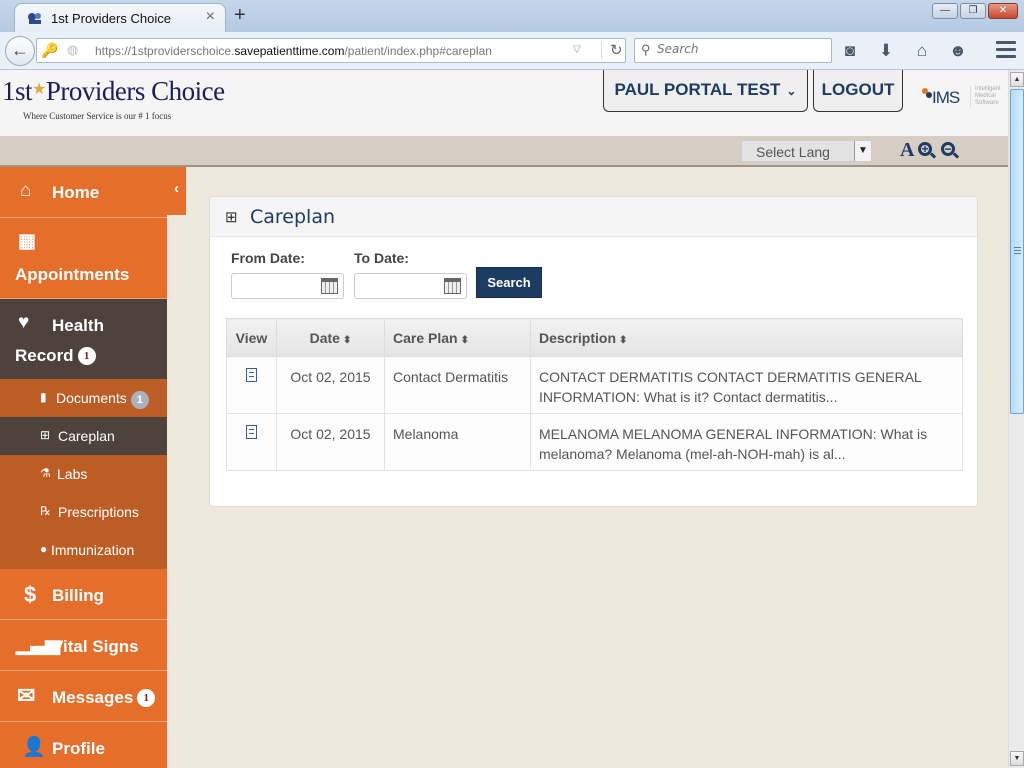  Describe the element at coordinates (34, 747) in the screenshot. I see `user-icon: 👤` at that location.